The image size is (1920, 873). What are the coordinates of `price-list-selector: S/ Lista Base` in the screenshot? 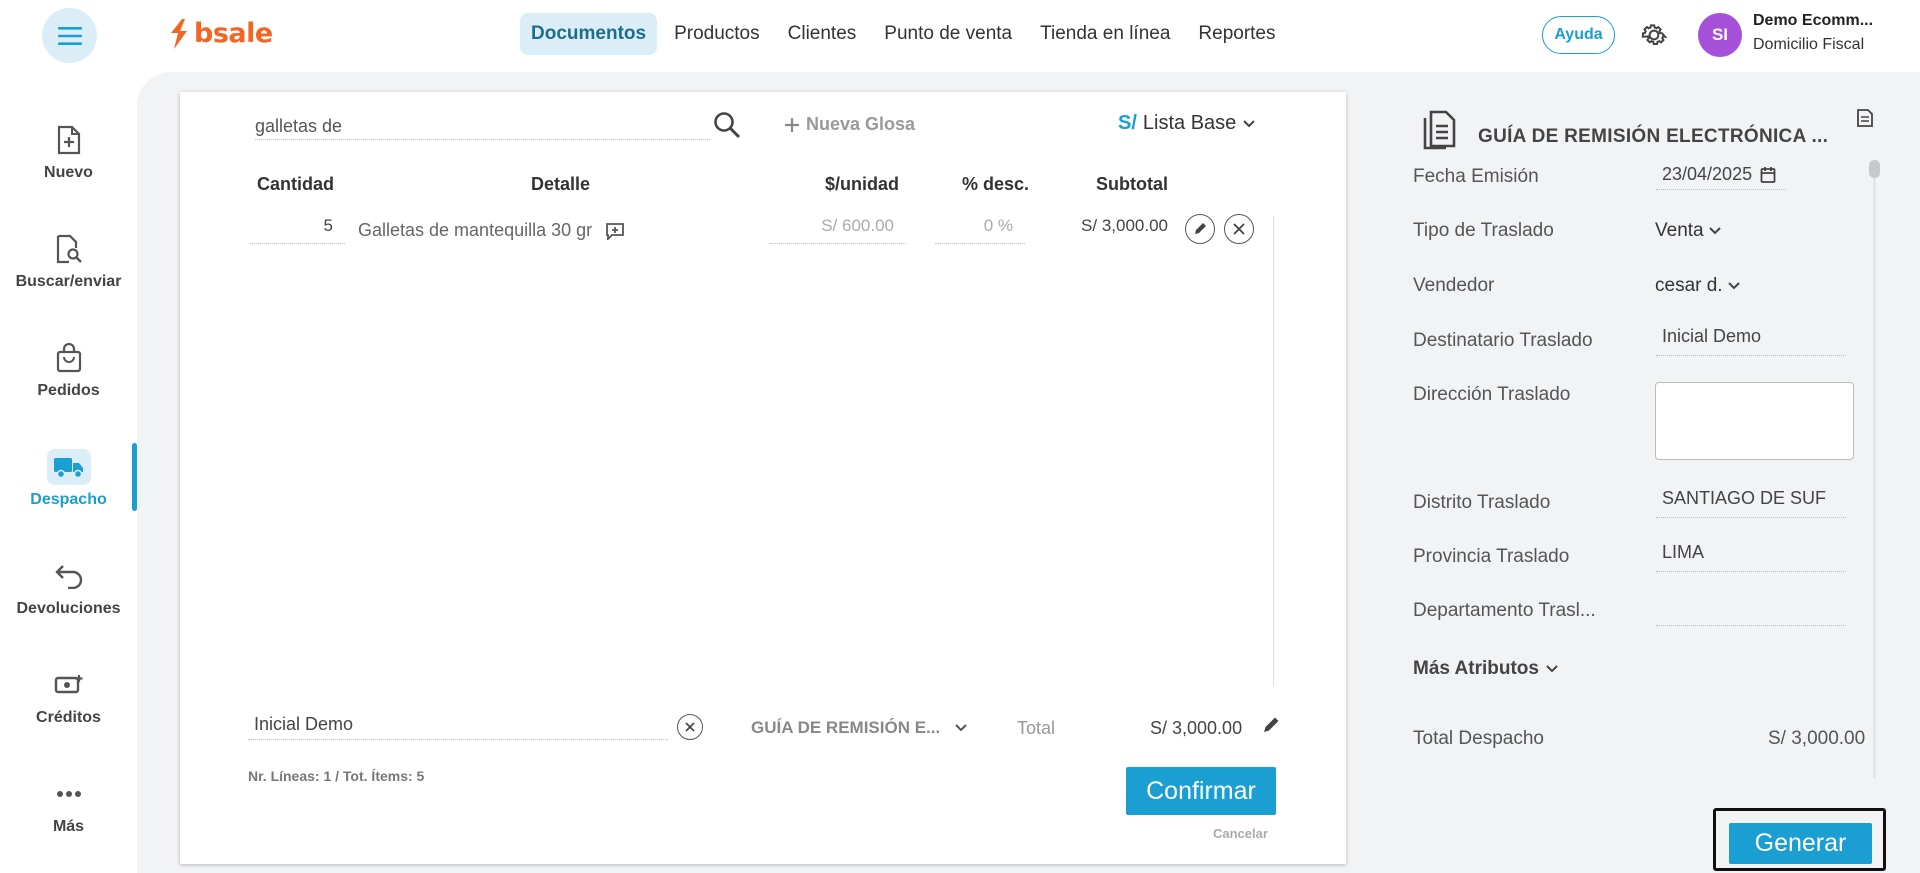 It's located at (1187, 123).